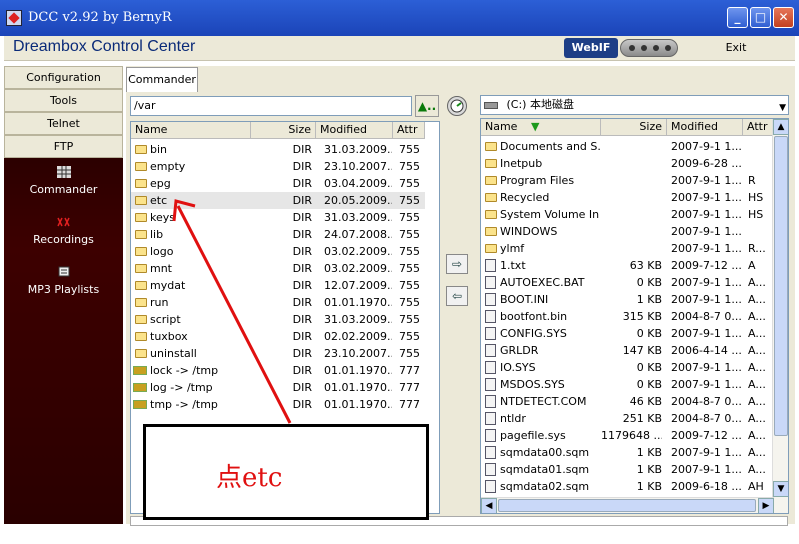  I want to click on table-row: empty DIR 23.10.2007... 755, so click(278, 166).